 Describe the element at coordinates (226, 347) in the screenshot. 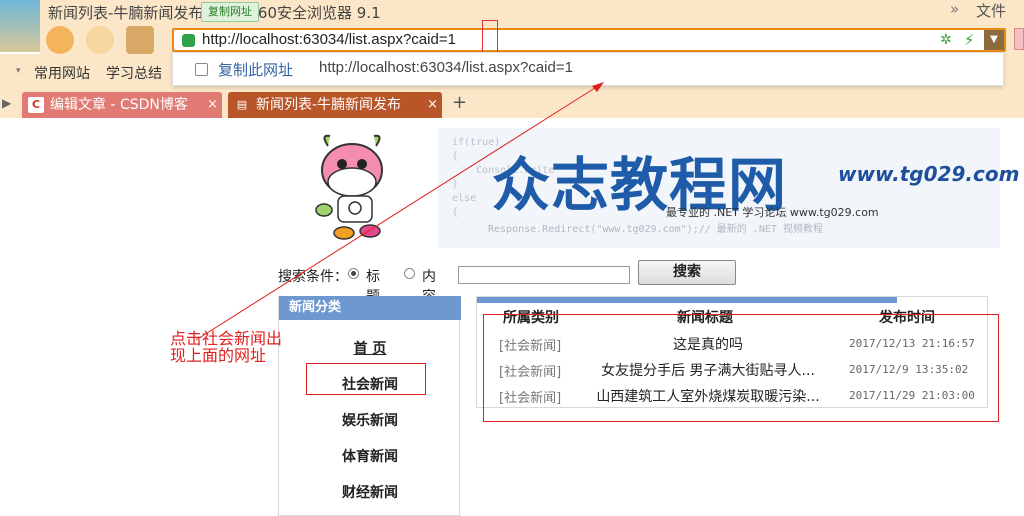

I see `annotation-note: 点击社会新闻出现上面的网址` at that location.